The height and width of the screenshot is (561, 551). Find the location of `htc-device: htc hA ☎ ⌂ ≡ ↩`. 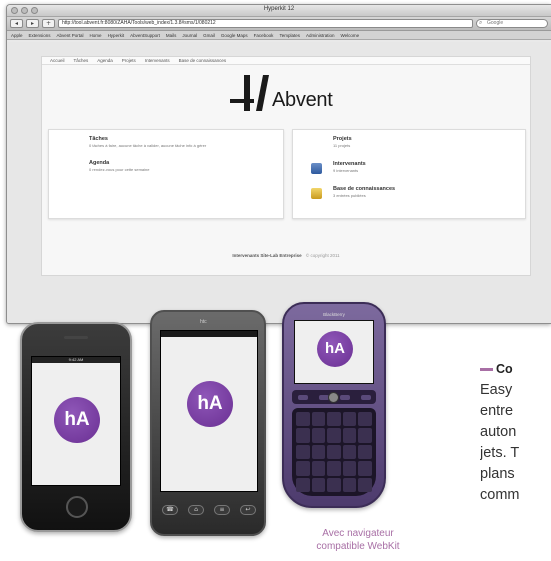

htc-device: htc hA ☎ ⌂ ≡ ↩ is located at coordinates (208, 423).